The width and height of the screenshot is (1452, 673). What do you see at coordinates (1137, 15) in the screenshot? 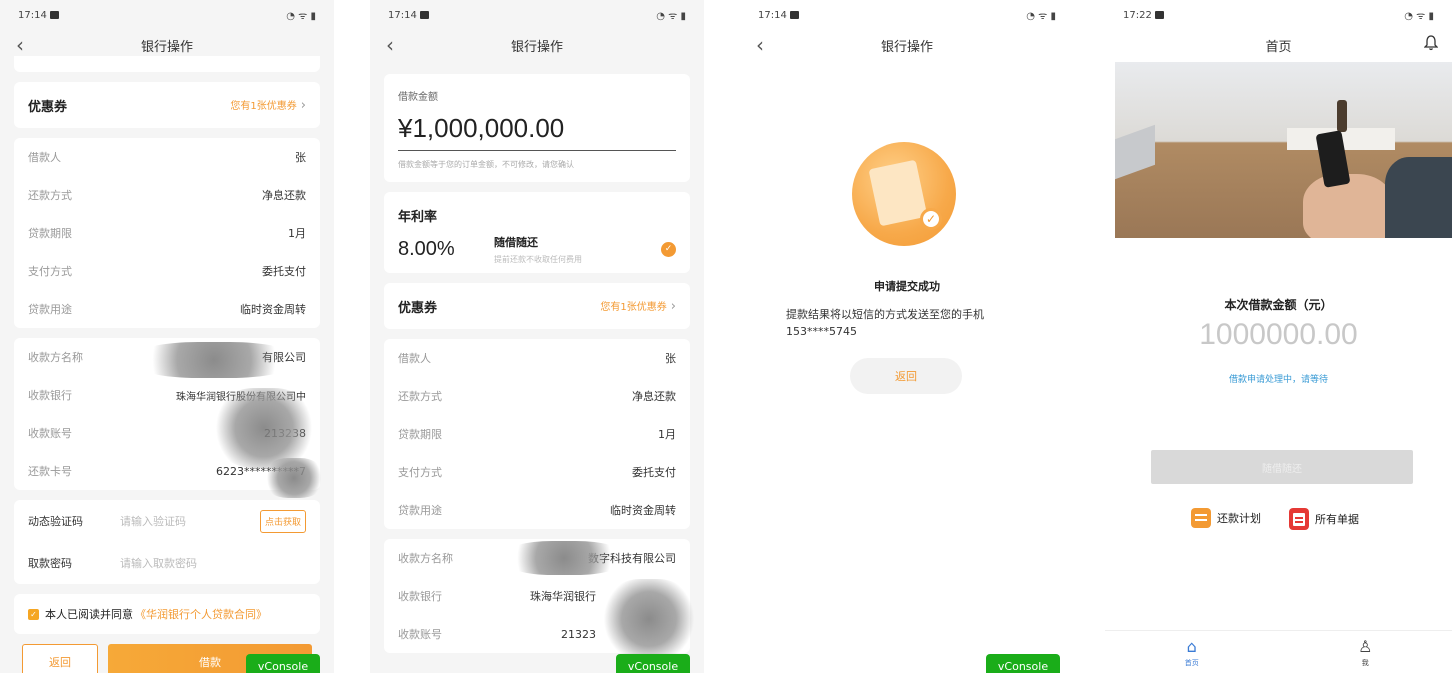
I see `status-time: 17:22` at bounding box center [1137, 15].